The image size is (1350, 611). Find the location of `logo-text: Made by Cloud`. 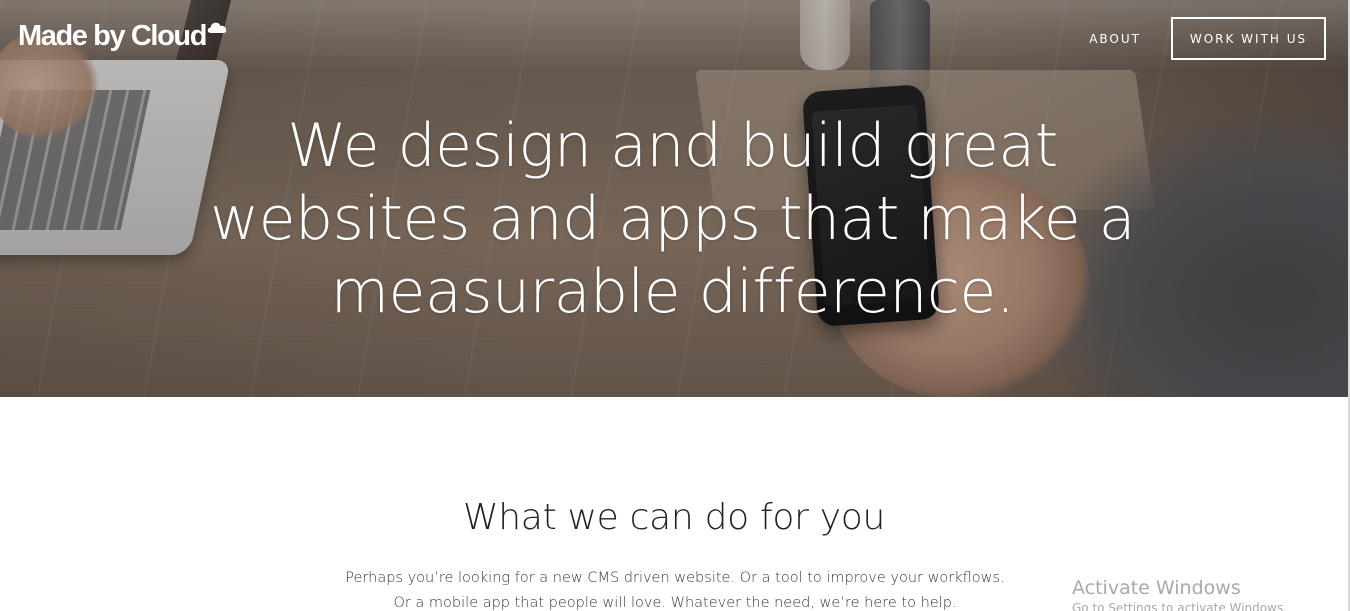

logo-text: Made by Cloud is located at coordinates (112, 36).